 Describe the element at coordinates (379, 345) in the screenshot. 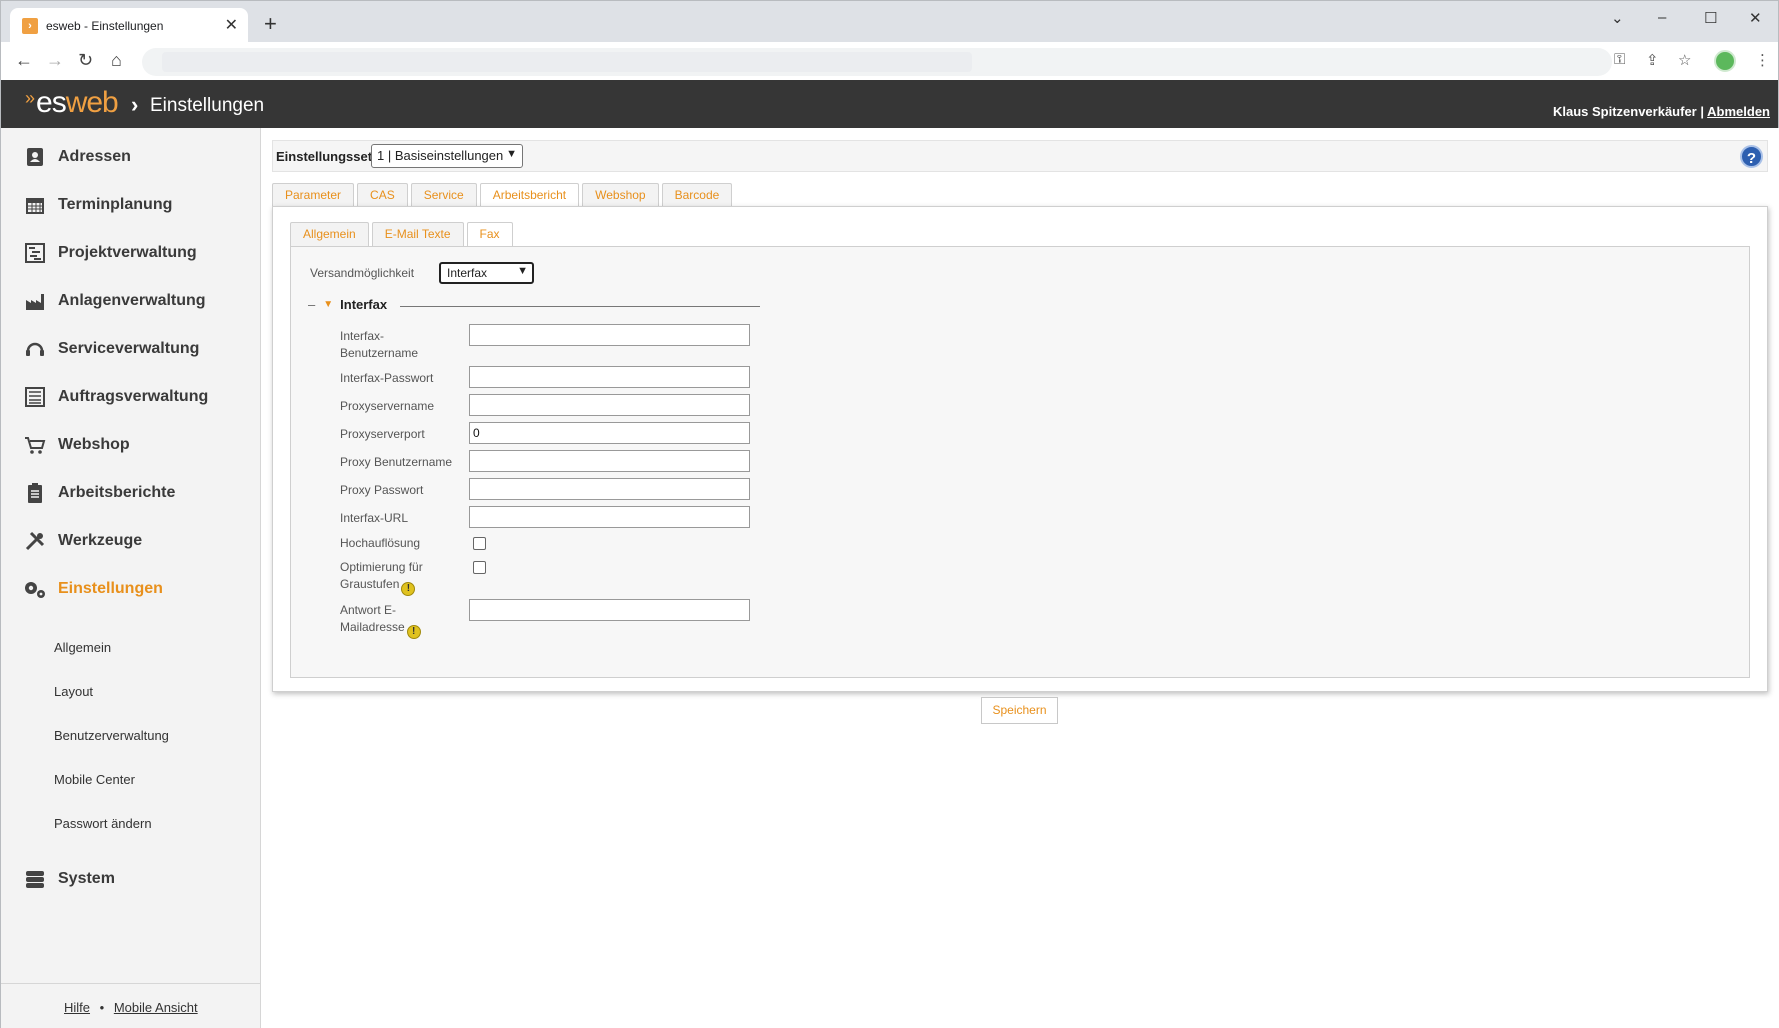

I see `username-label: Interfax- Benutzername` at that location.